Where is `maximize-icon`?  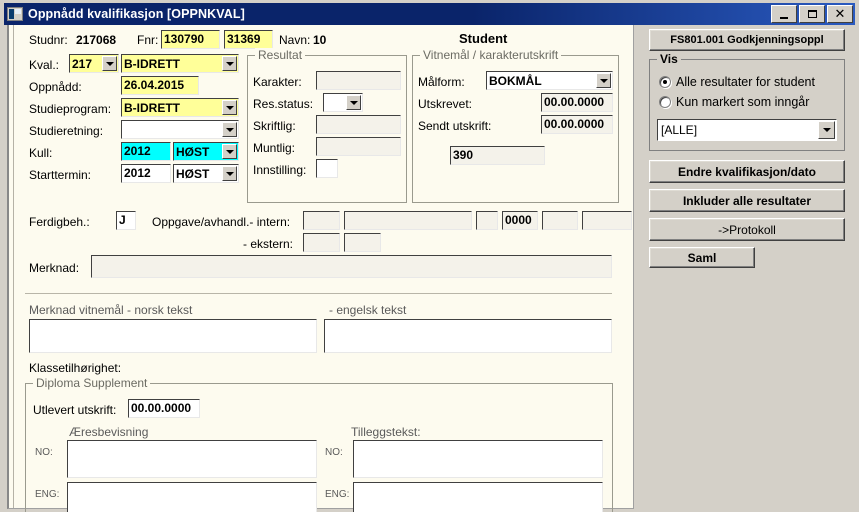 maximize-icon is located at coordinates (812, 14).